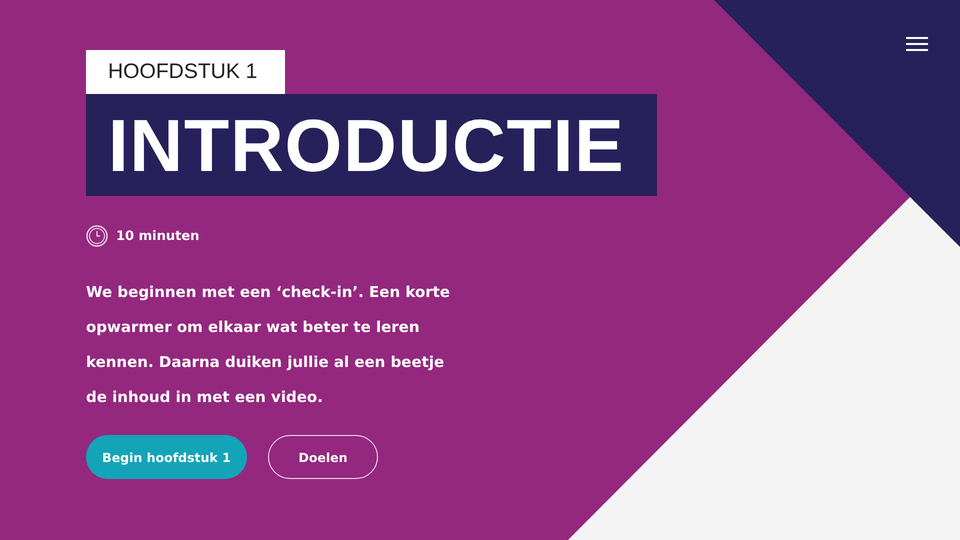  What do you see at coordinates (323, 457) in the screenshot?
I see `goals-button: Doelen` at bounding box center [323, 457].